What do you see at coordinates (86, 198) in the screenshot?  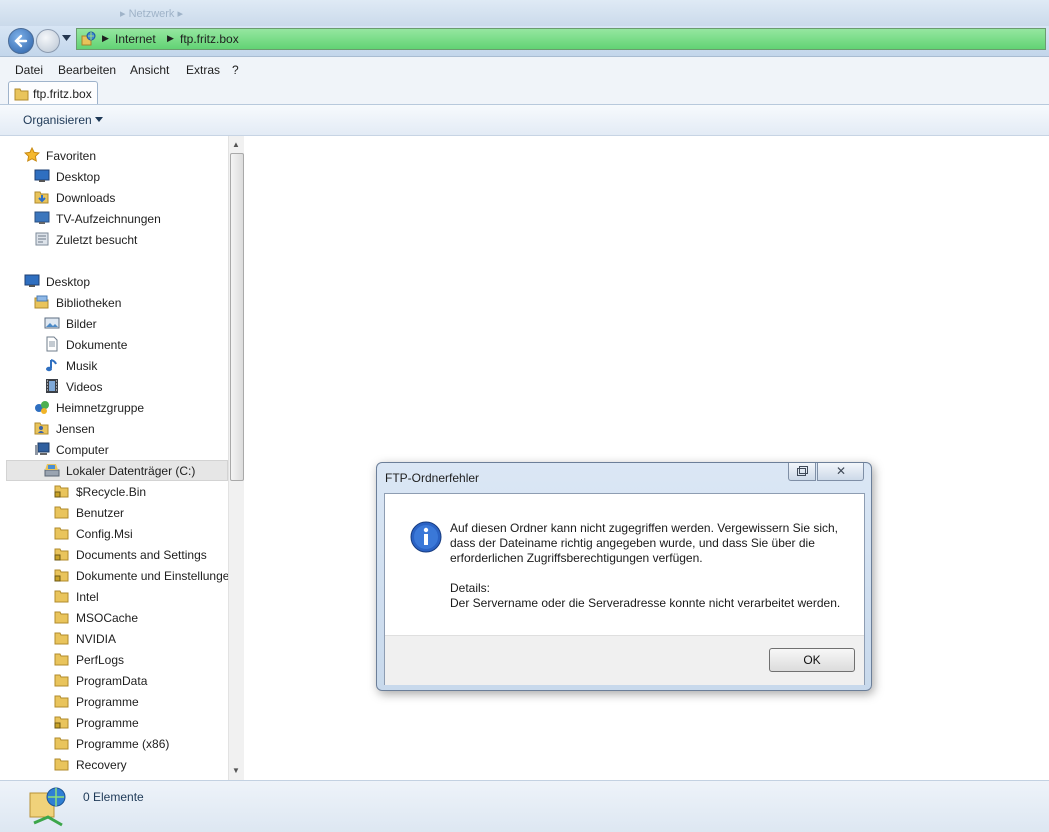 I see `nav-favorite-downloads-label: Downloads` at bounding box center [86, 198].